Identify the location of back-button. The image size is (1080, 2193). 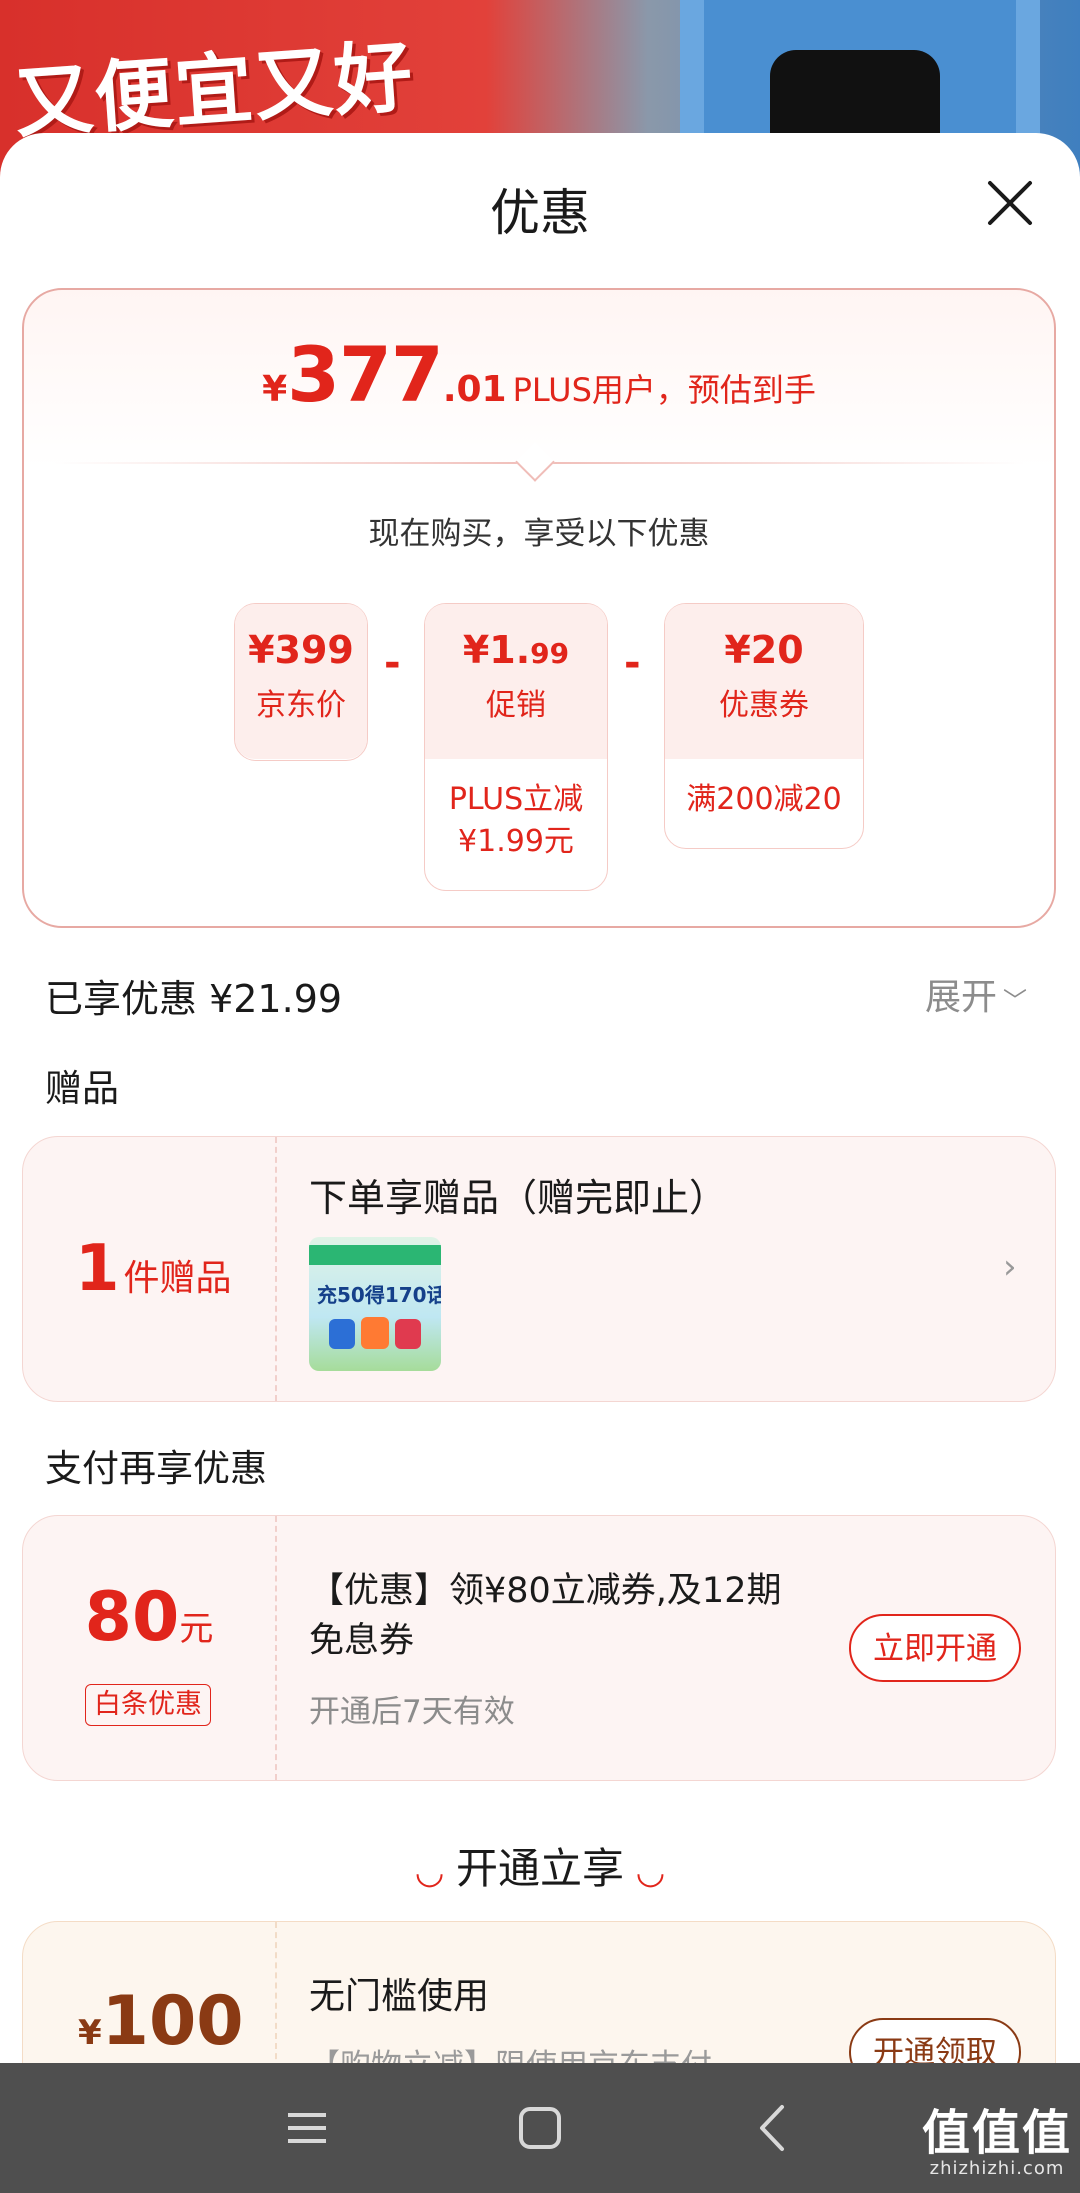
(773, 2128).